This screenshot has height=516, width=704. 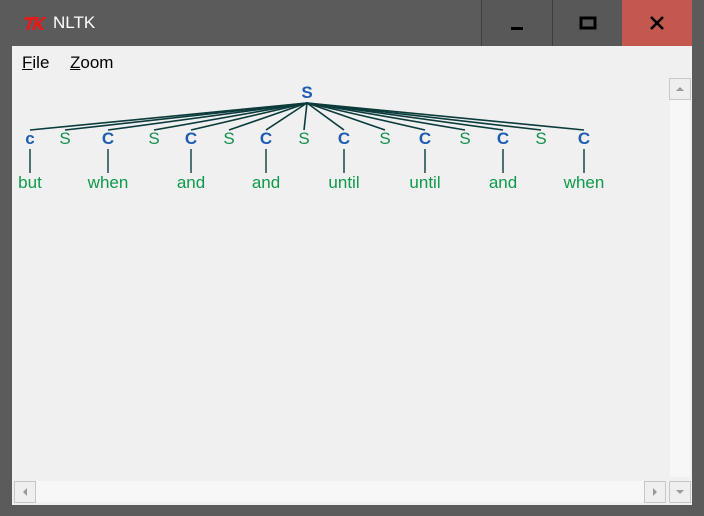 I want to click on window-title: NLTK, so click(x=74, y=22).